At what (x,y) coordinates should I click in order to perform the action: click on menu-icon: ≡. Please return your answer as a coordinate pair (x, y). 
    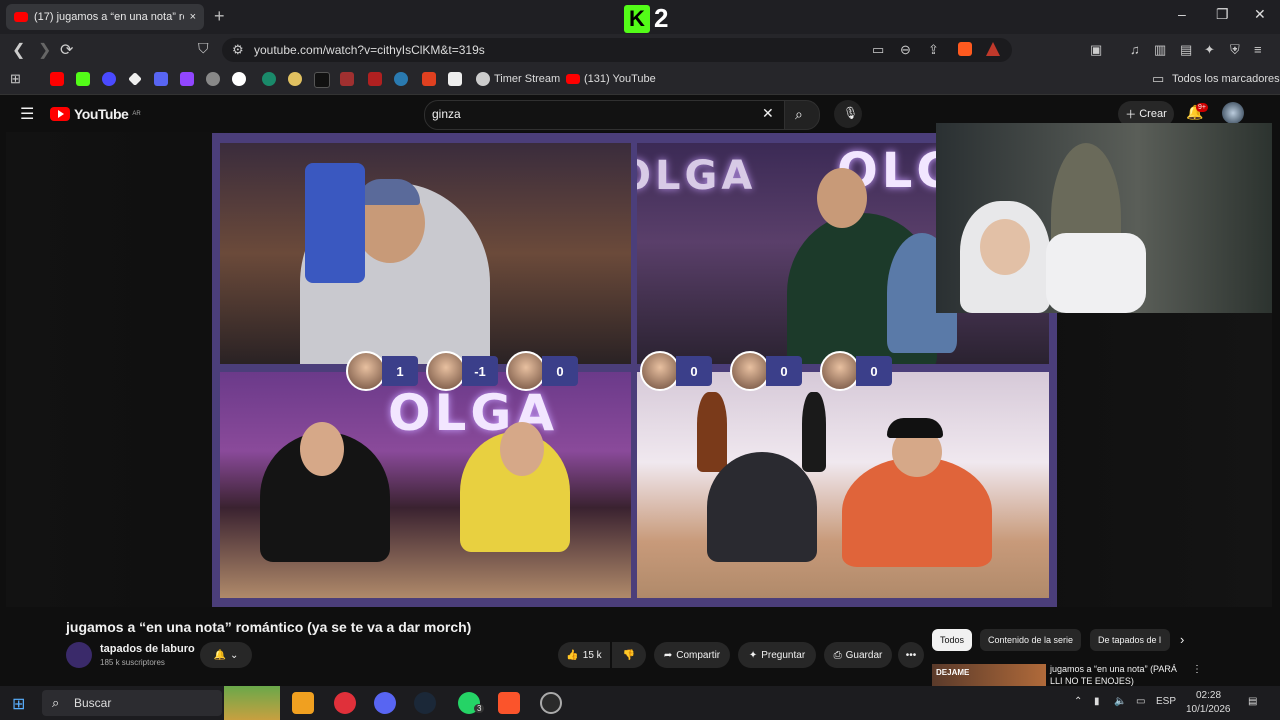
    Looking at the image, I should click on (1258, 49).